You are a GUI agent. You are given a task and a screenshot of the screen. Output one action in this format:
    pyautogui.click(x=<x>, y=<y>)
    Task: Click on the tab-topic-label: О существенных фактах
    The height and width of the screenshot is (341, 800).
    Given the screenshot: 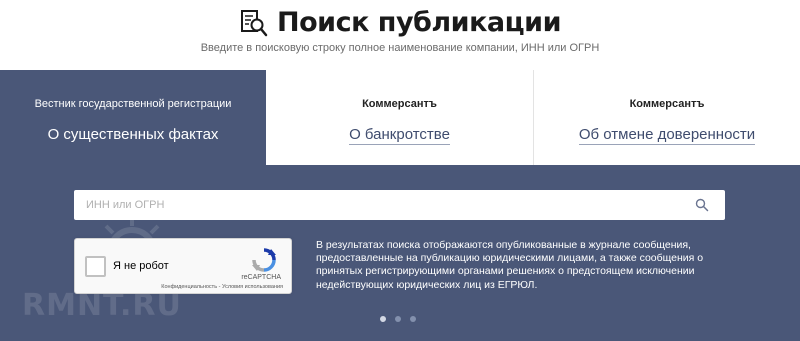 What is the action you would take?
    pyautogui.click(x=133, y=134)
    